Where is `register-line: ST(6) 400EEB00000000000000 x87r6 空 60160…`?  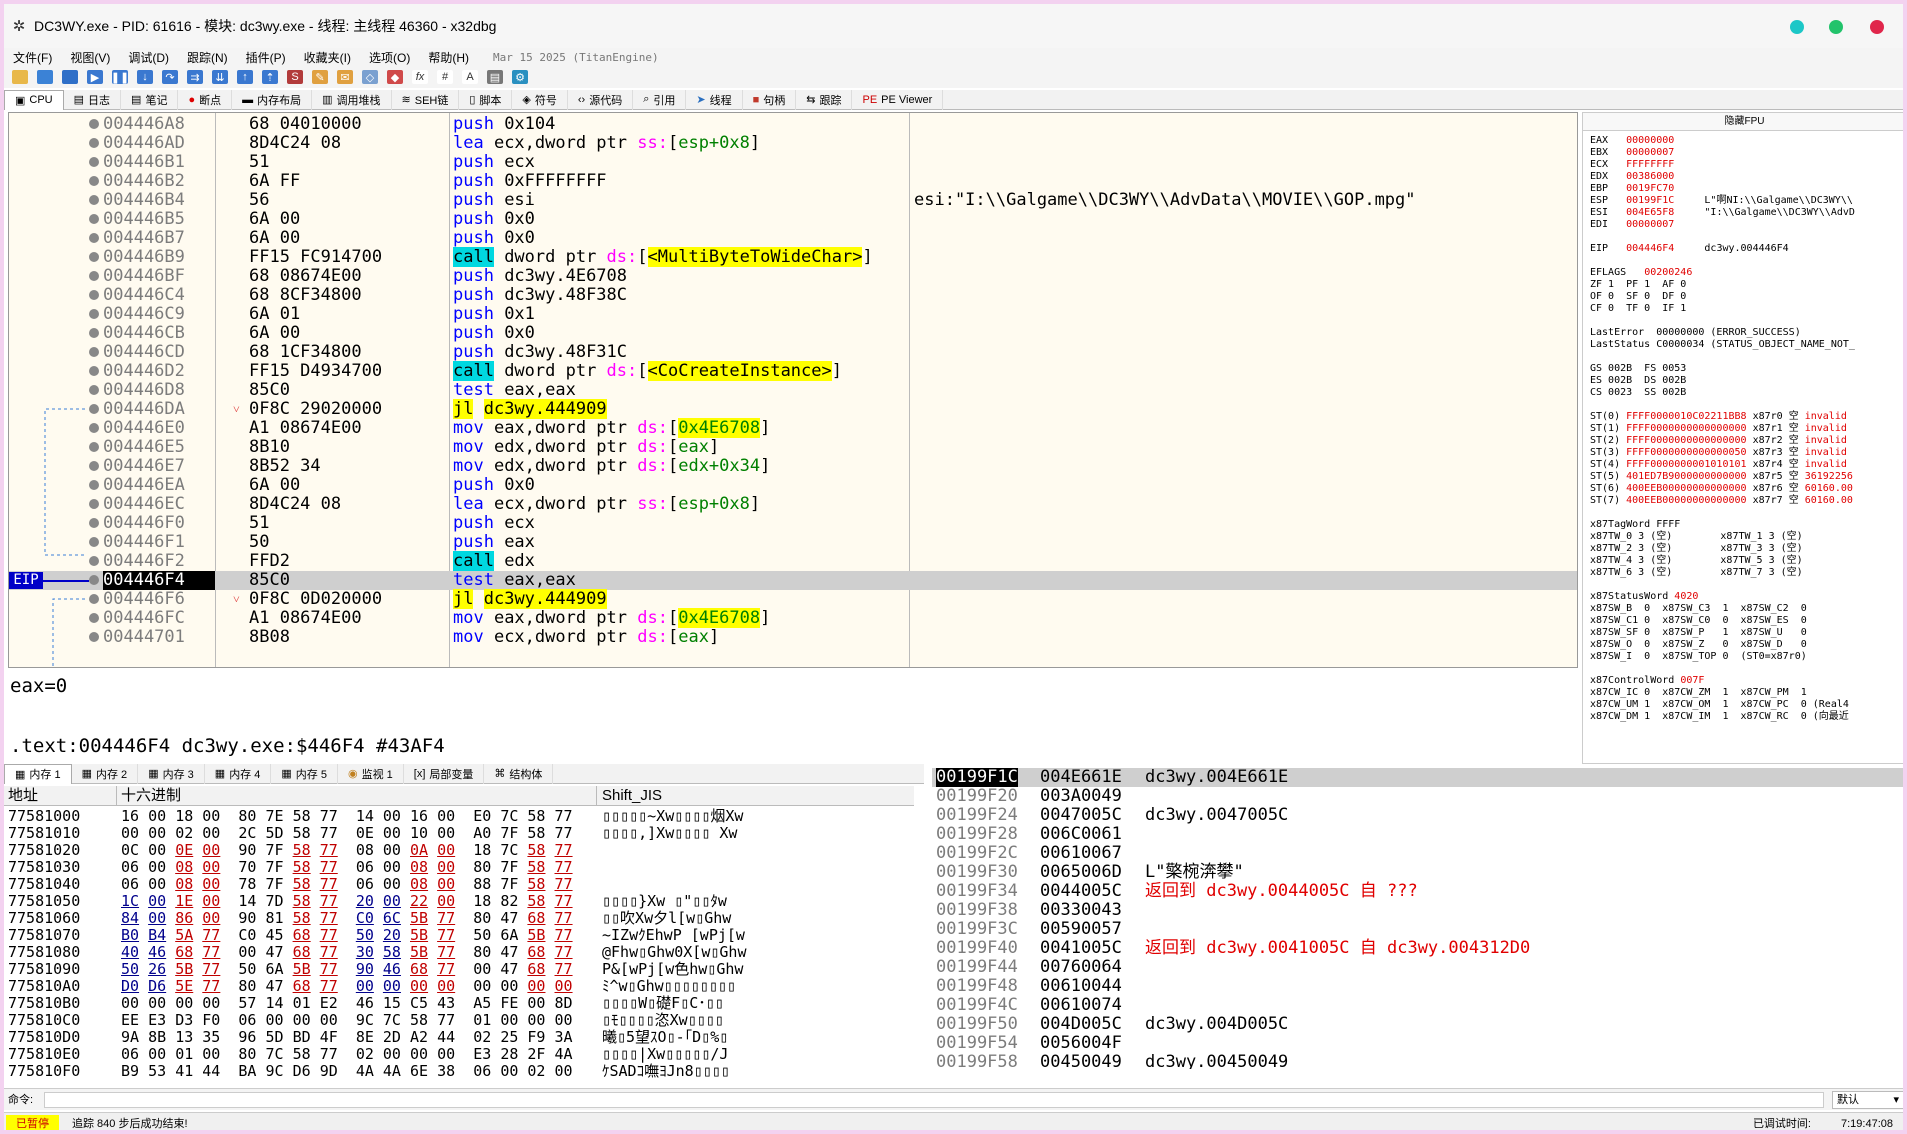
register-line: ST(6) 400EEB00000000000000 x87r6 空 60160… is located at coordinates (1743, 489).